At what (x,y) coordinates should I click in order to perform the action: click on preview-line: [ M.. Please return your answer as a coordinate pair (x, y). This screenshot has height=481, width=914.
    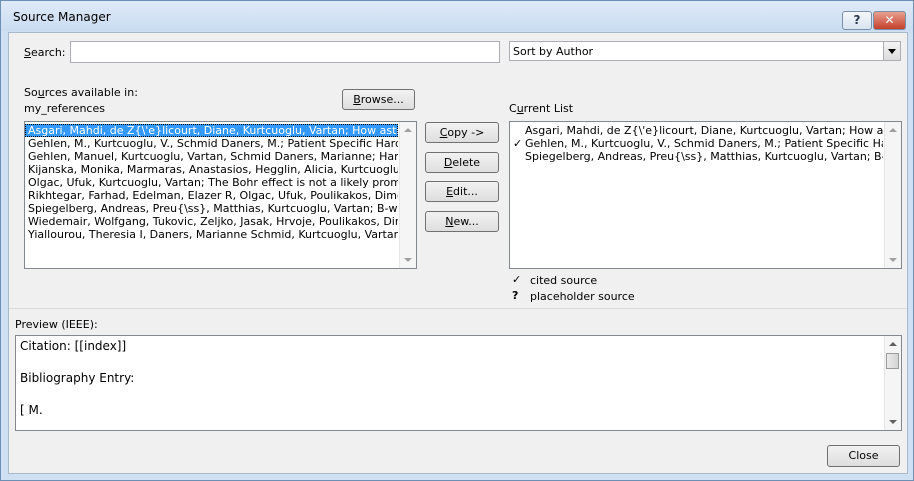
    Looking at the image, I should click on (31, 410).